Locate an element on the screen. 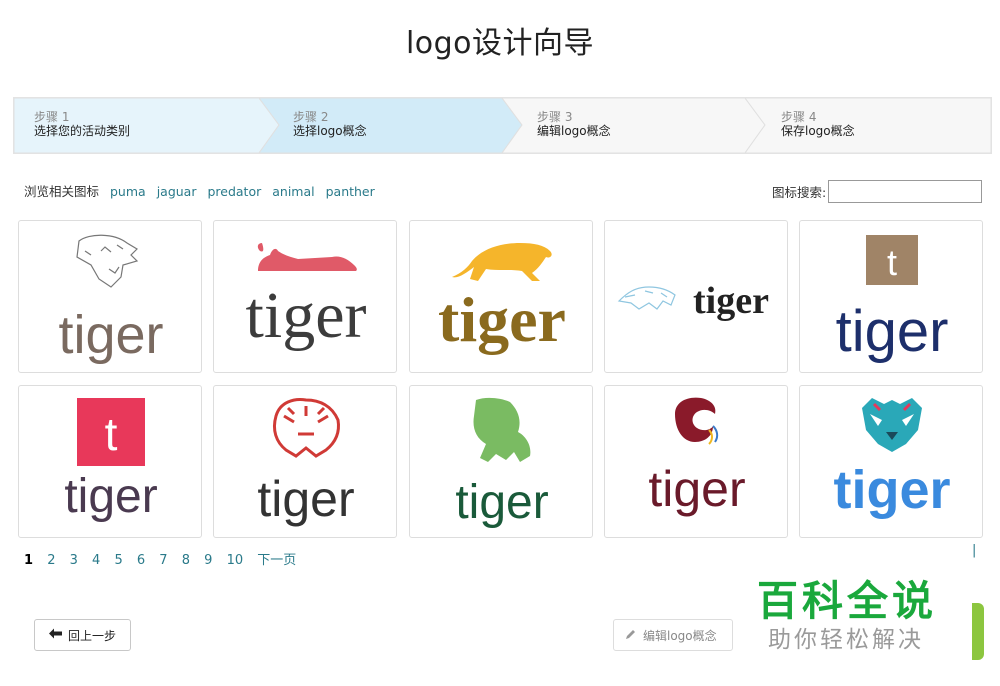 The image size is (1000, 686). page-link: 8 is located at coordinates (186, 560).